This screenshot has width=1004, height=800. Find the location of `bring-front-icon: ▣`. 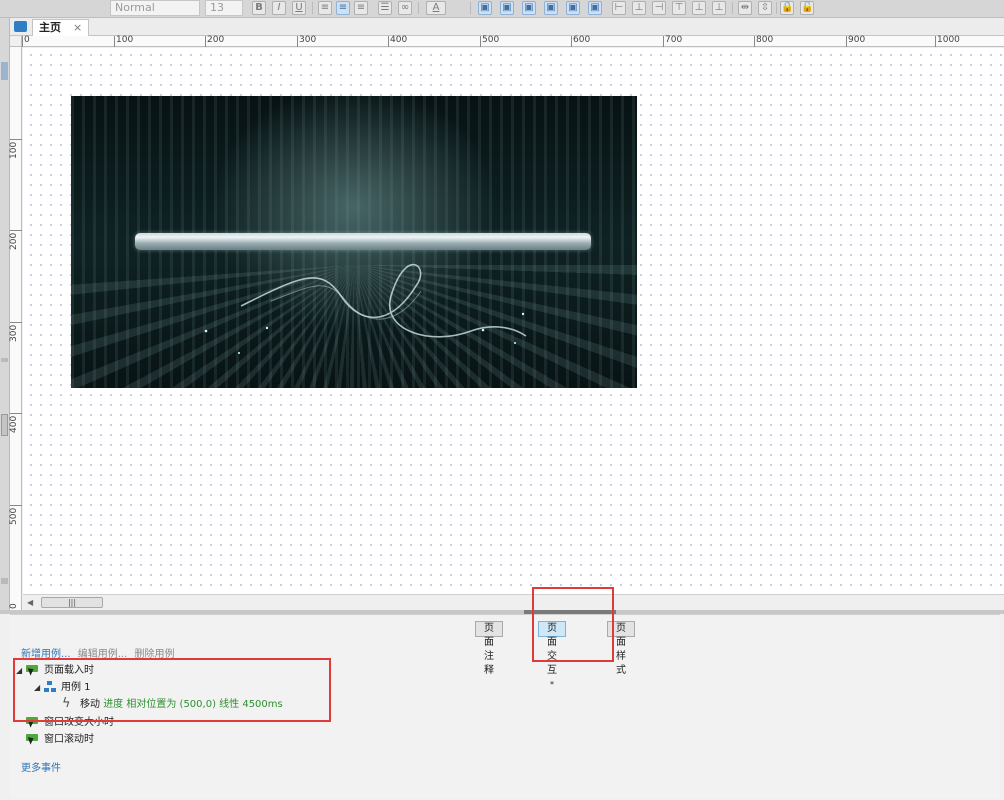

bring-front-icon: ▣ is located at coordinates (485, 8).